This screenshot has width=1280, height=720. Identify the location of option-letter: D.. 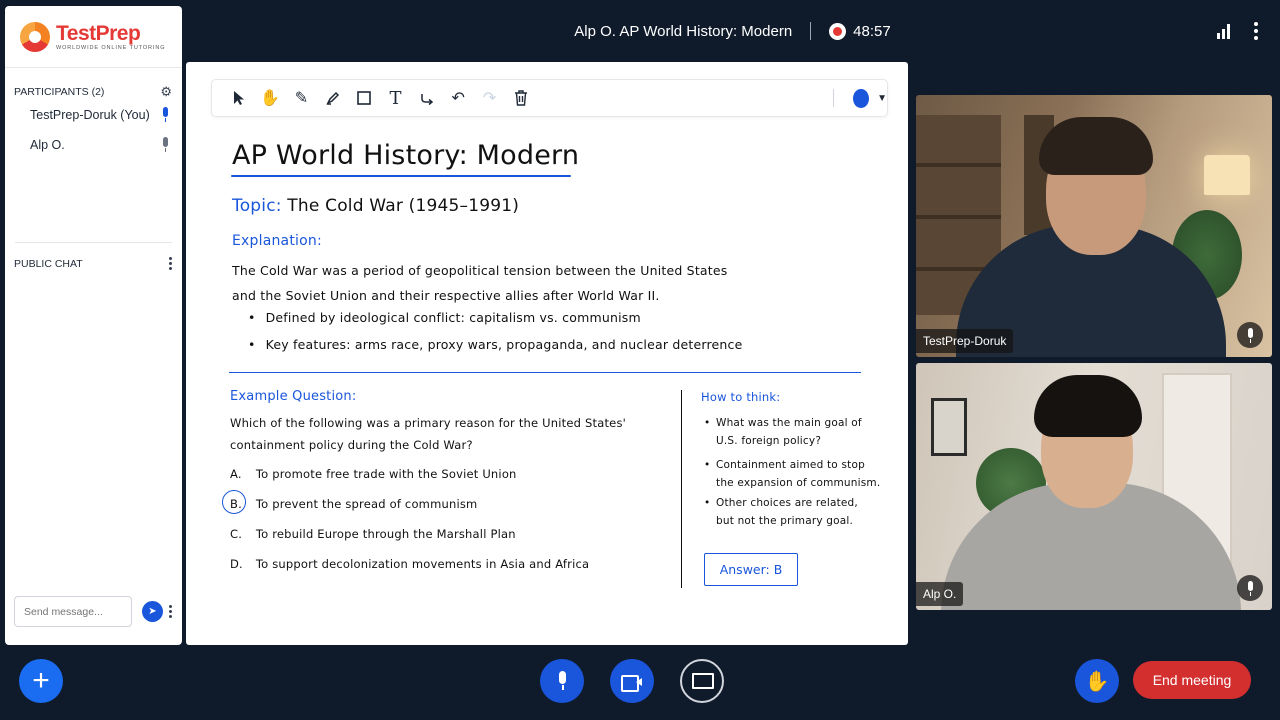
(236, 564).